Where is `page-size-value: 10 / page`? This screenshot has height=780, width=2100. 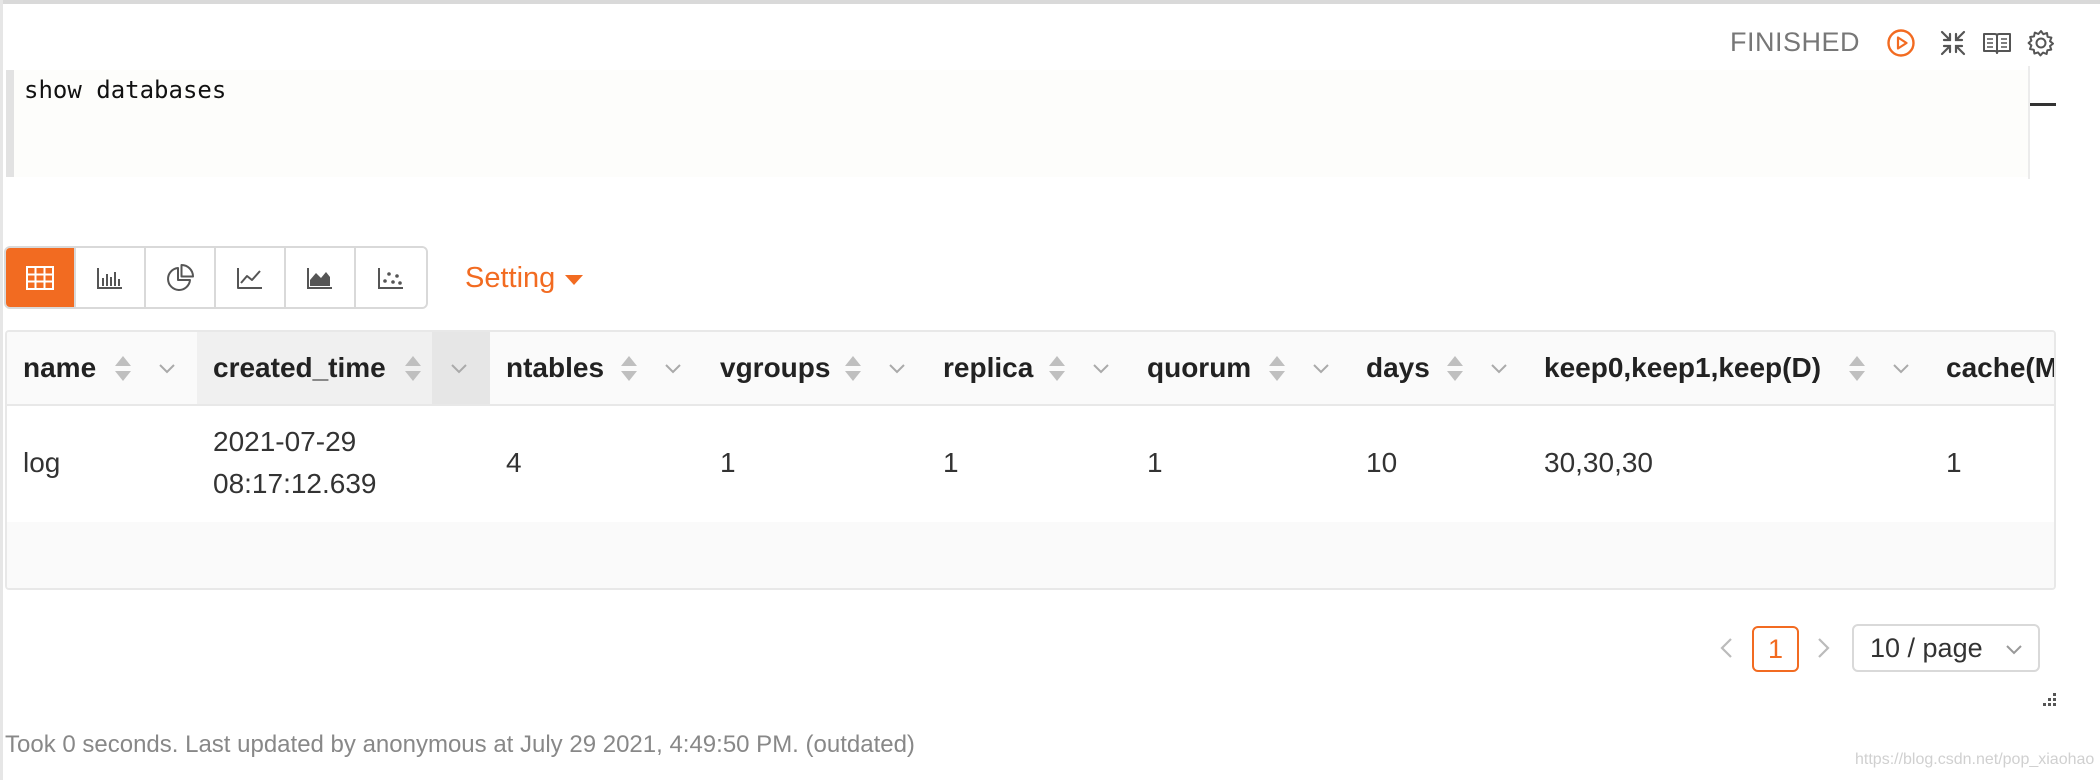
page-size-value: 10 / page is located at coordinates (1926, 647).